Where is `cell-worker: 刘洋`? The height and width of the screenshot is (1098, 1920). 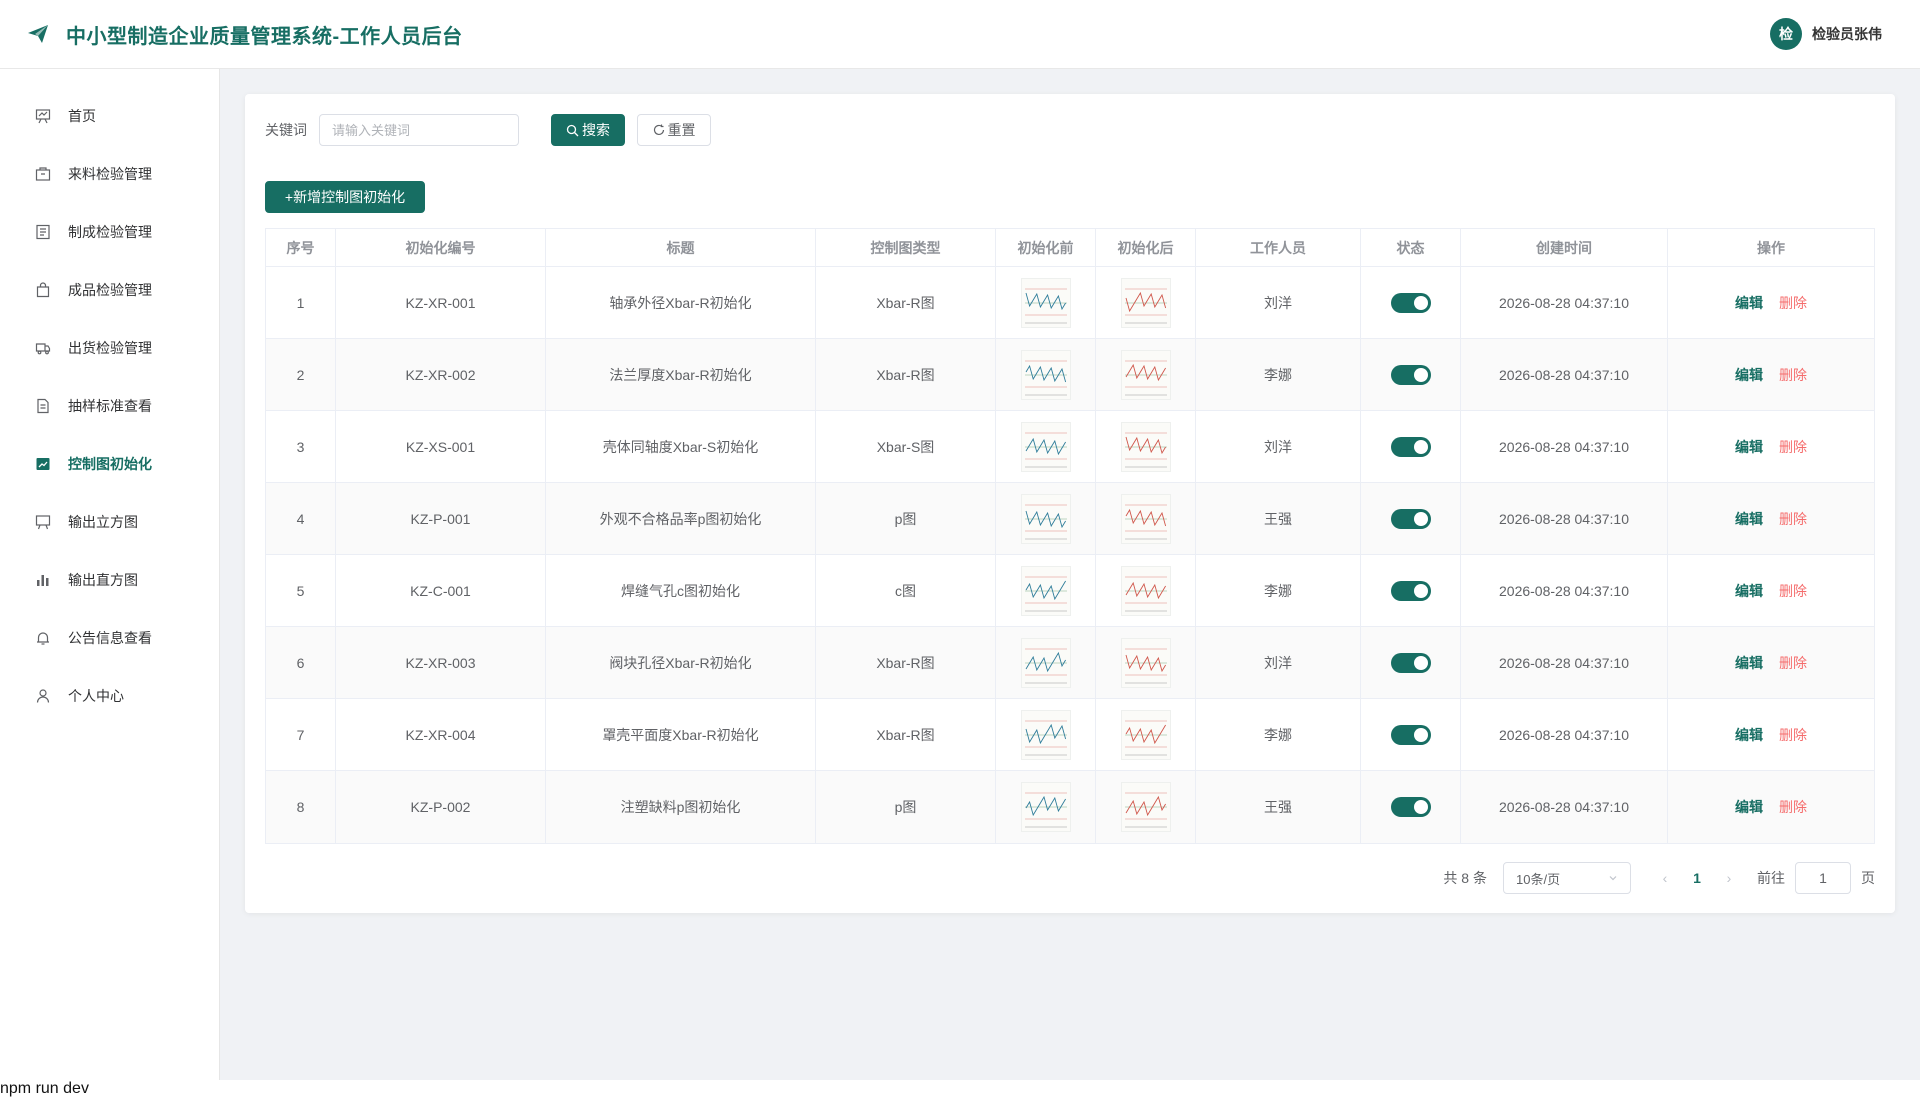 cell-worker: 刘洋 is located at coordinates (1278, 303).